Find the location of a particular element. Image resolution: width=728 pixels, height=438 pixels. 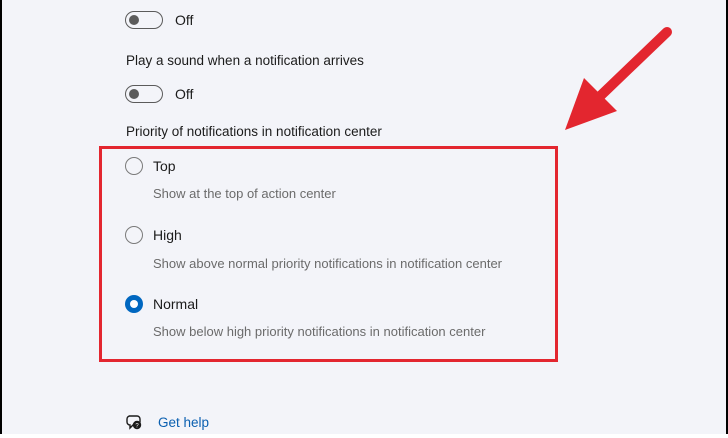

get-help-link: ? Get help is located at coordinates (167, 422).